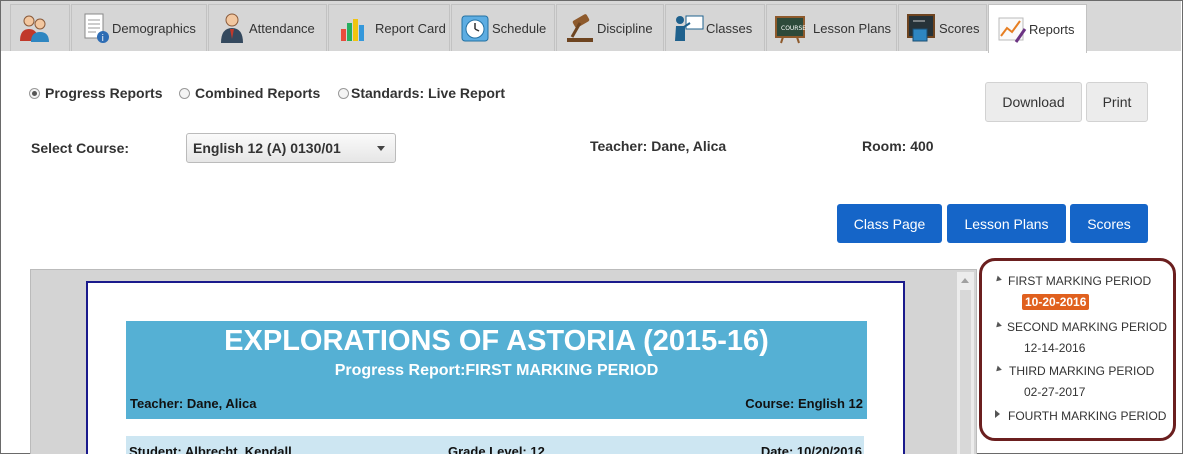 Image resolution: width=1183 pixels, height=454 pixels. I want to click on tab-discipline: Discipline, so click(610, 27).